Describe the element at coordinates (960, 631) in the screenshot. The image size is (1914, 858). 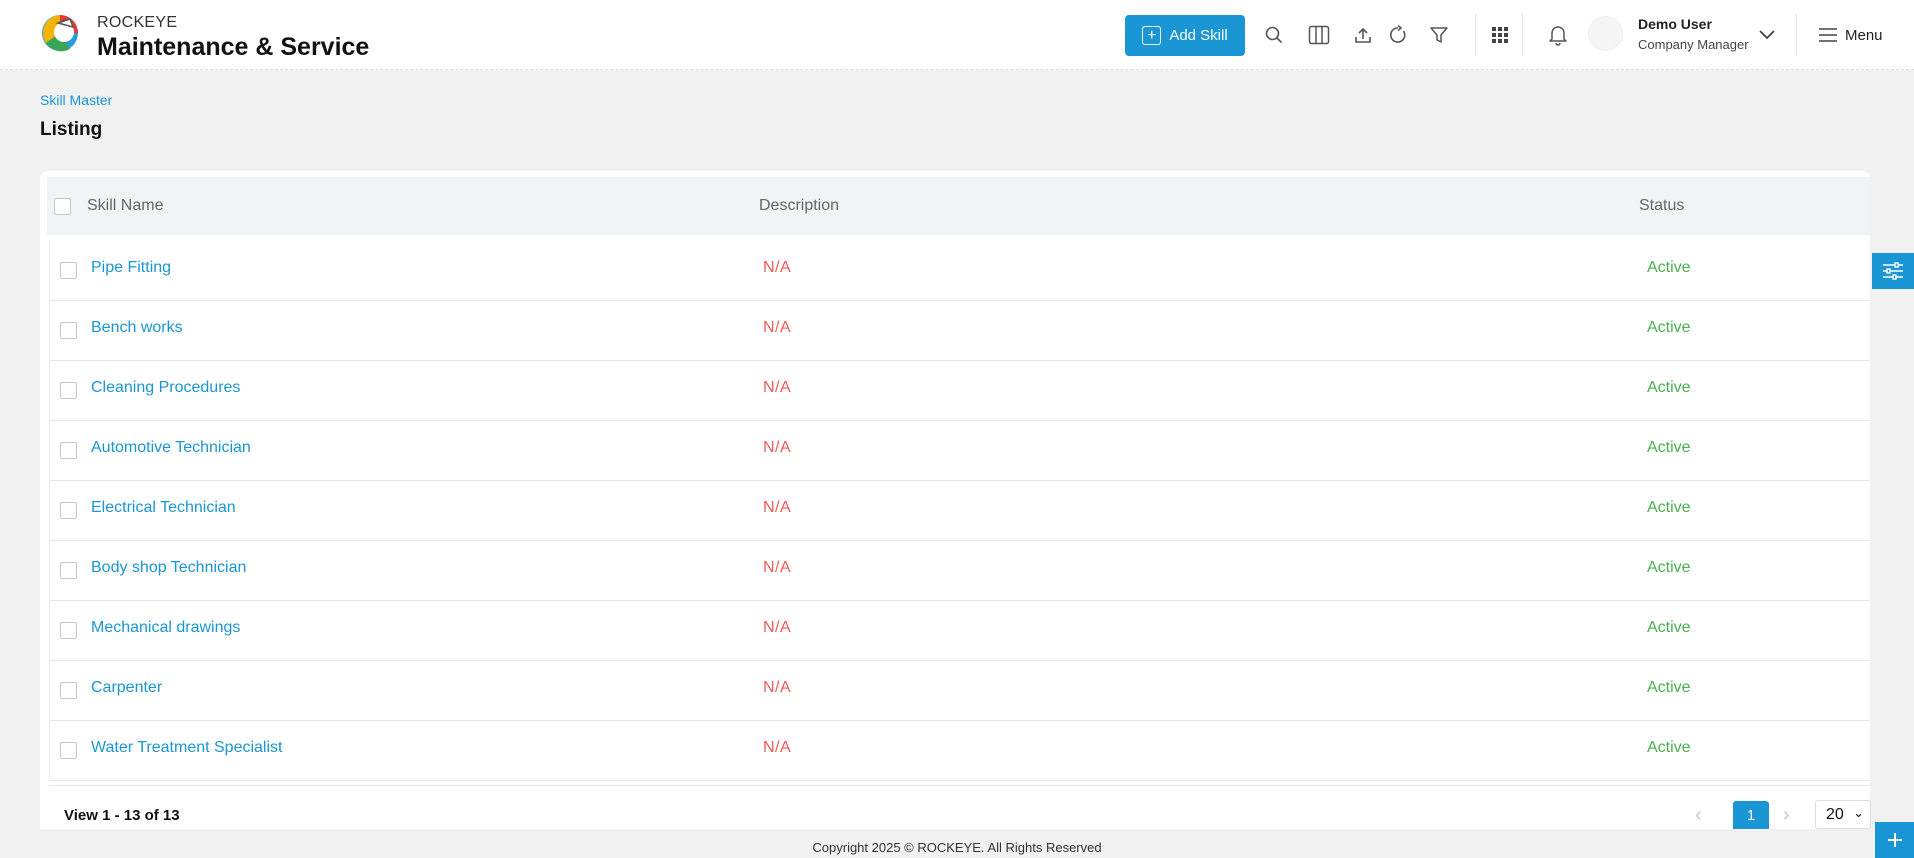
I see `table-row: Mechanical drawings N/A Active` at that location.